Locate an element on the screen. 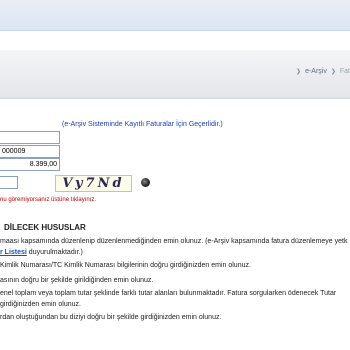 Image resolution: width=350 pixels, height=350 pixels. instruction-line-2-rest: duyurulmaktadır.) is located at coordinates (54, 252).